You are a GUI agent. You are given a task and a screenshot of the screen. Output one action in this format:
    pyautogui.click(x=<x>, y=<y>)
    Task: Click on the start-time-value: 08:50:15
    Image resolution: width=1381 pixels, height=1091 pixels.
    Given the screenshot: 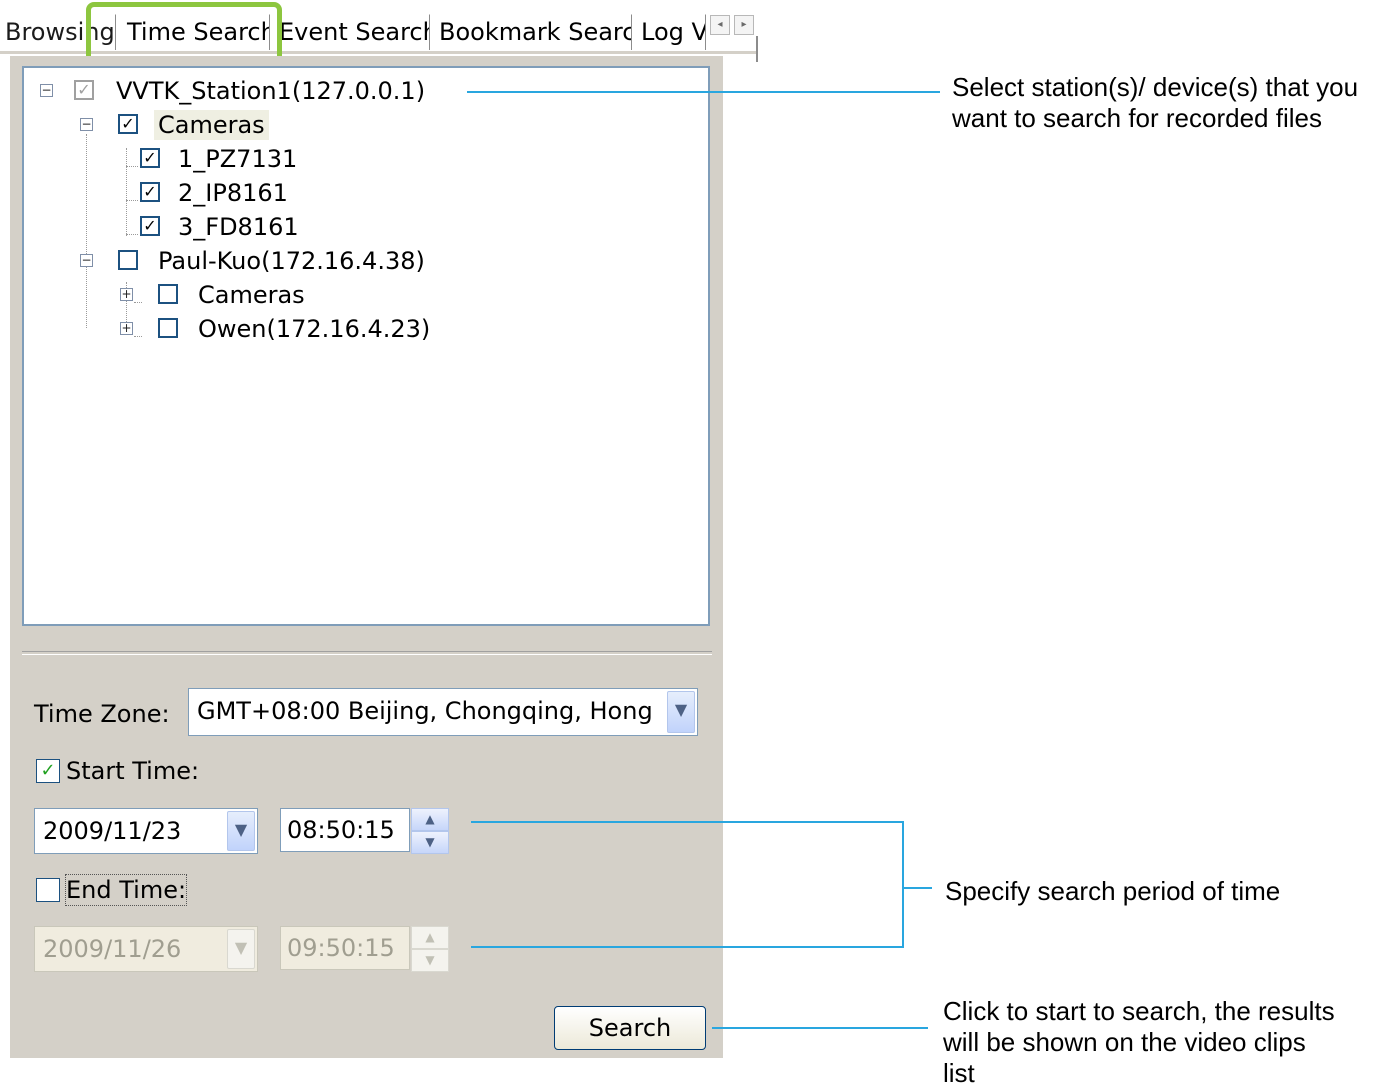 What is the action you would take?
    pyautogui.click(x=341, y=830)
    